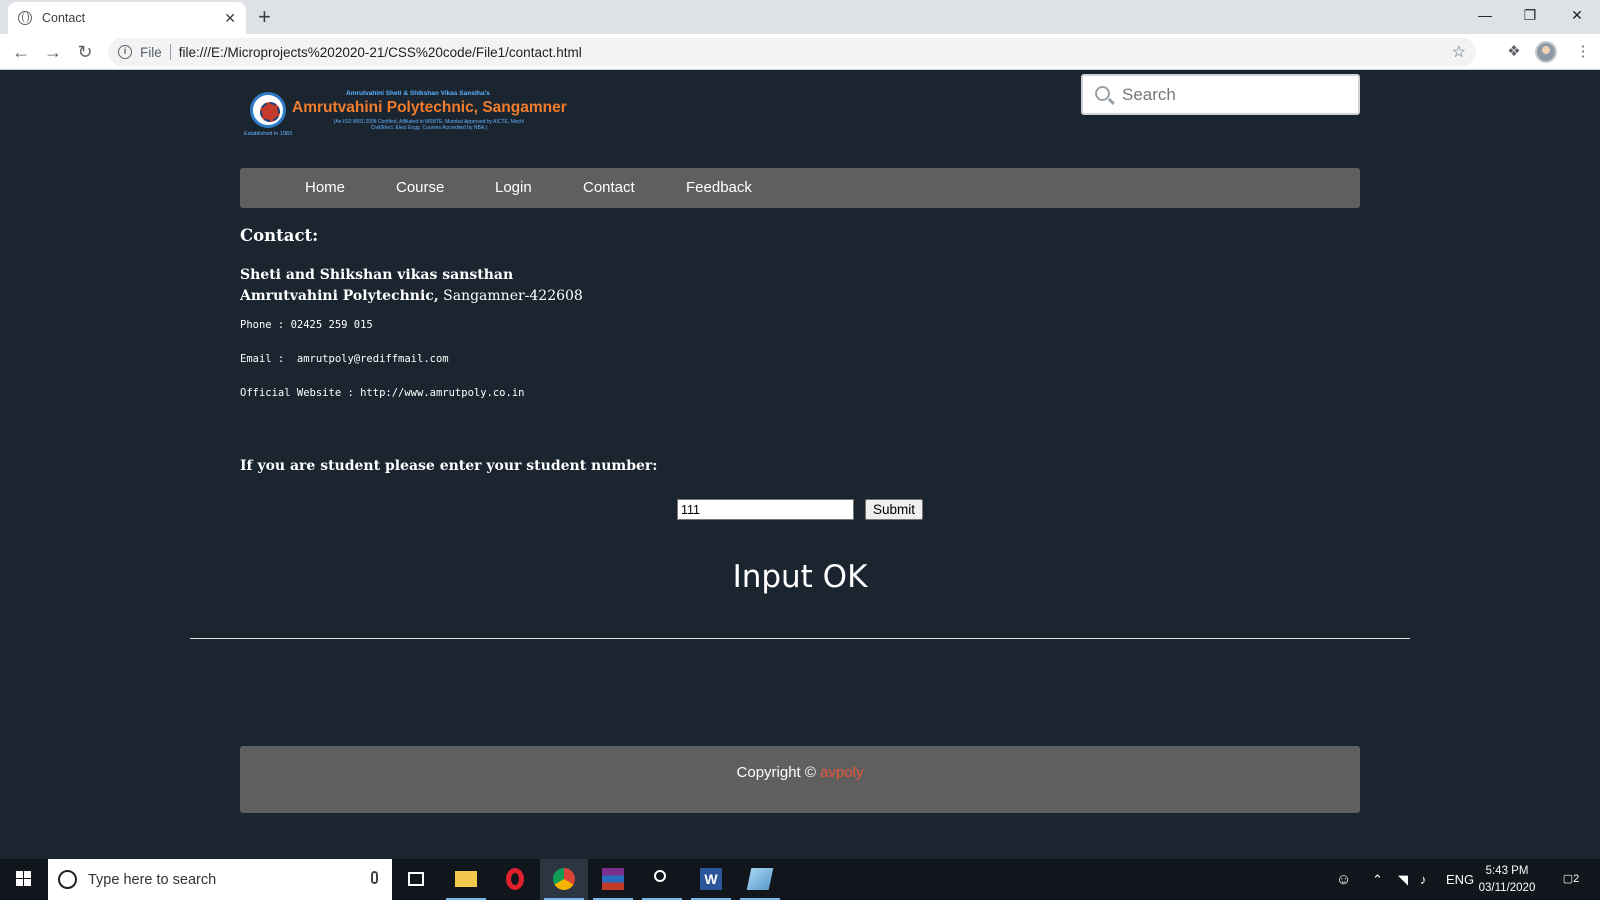 This screenshot has width=1600, height=900. Describe the element at coordinates (19, 874) in the screenshot. I see `windows-logo-icon` at that location.